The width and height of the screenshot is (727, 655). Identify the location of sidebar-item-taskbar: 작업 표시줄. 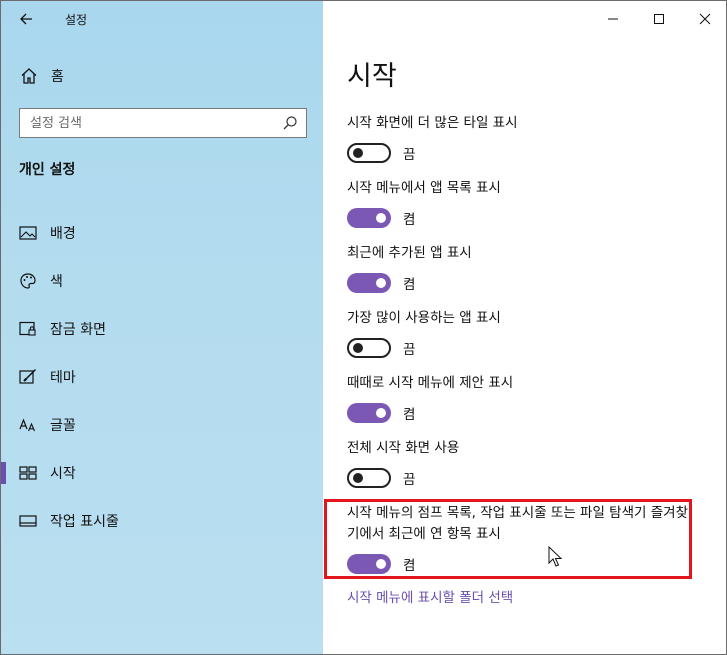
(162, 521).